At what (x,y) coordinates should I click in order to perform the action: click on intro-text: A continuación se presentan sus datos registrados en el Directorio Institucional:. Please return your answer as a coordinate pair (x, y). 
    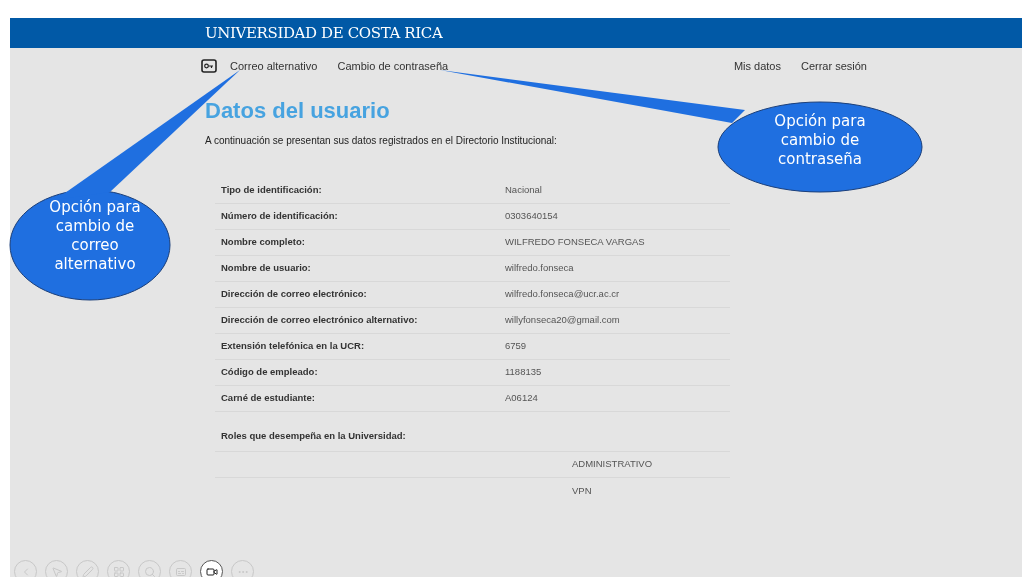
    Looking at the image, I should click on (381, 141).